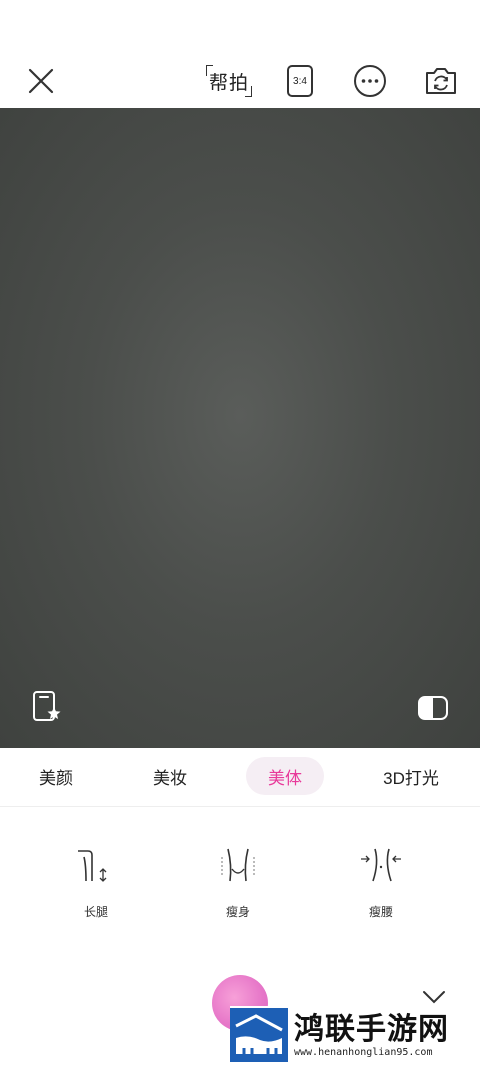 This screenshot has height=1067, width=480. I want to click on camera-flip-icon, so click(441, 81).